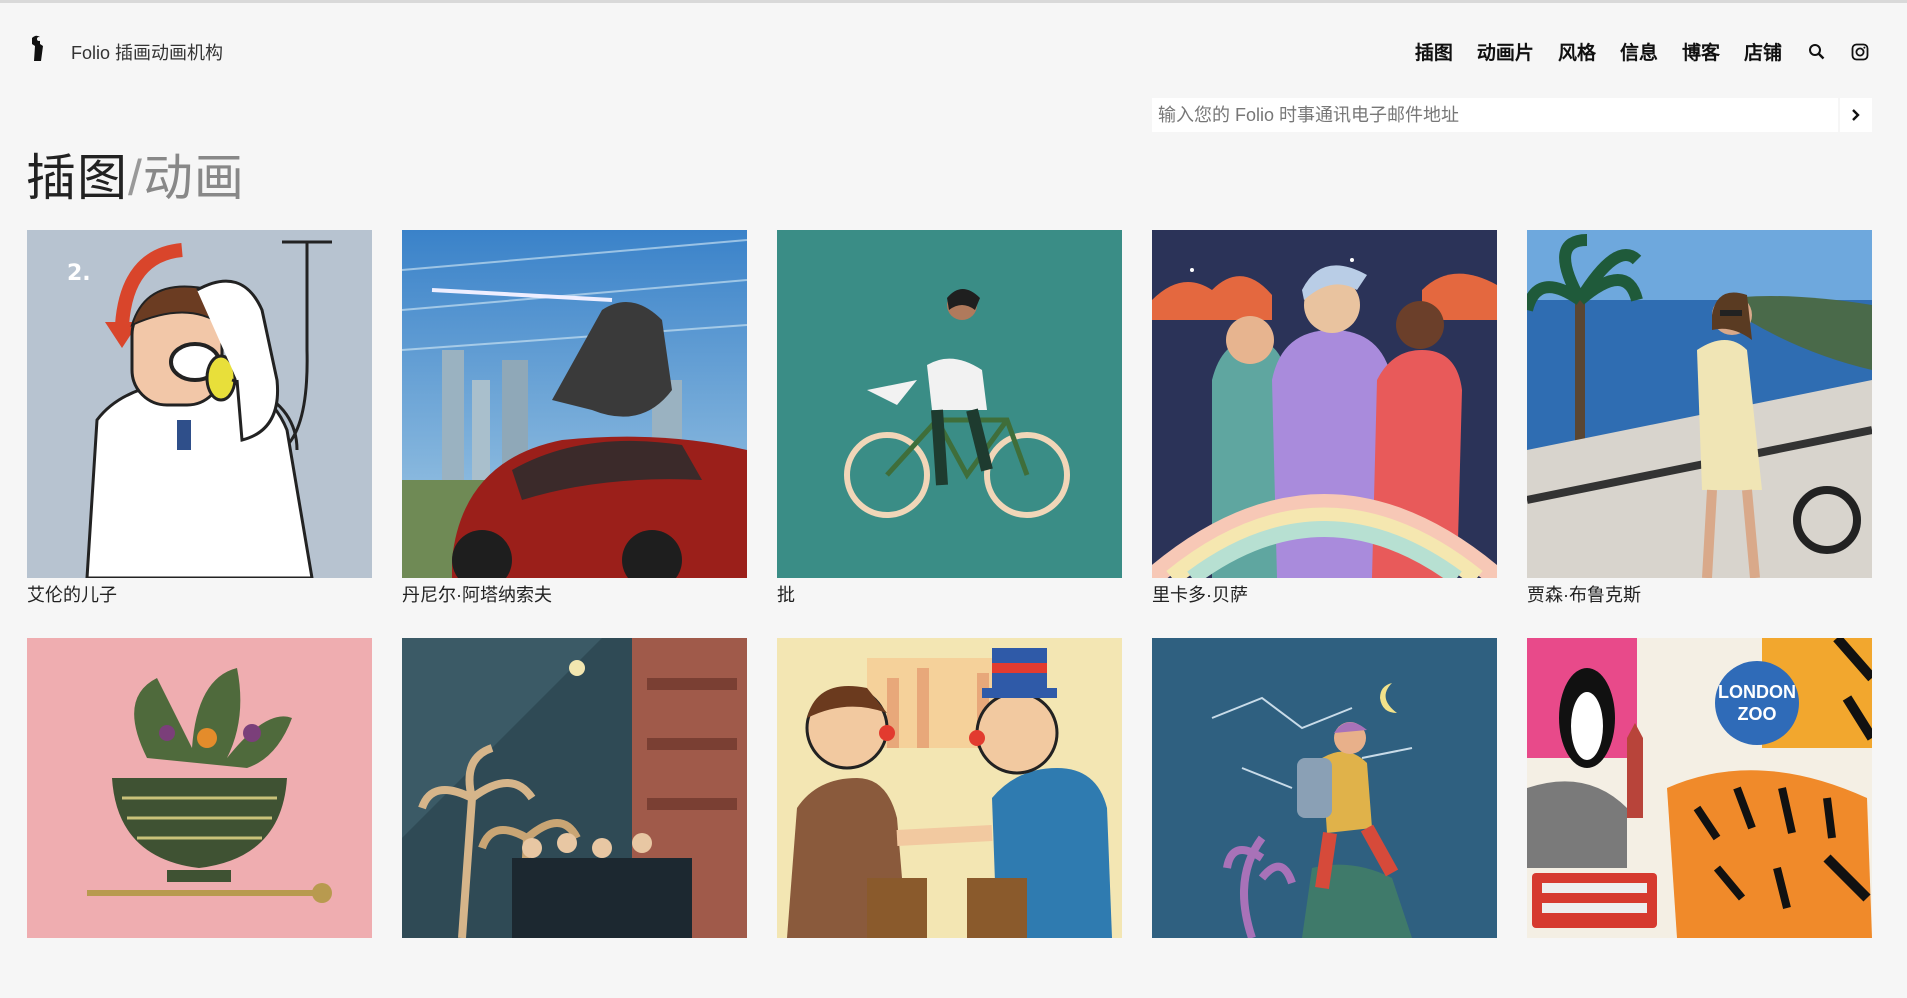 The height and width of the screenshot is (998, 1907). I want to click on artist-card: 贾森·布鲁克斯, so click(1699, 434).